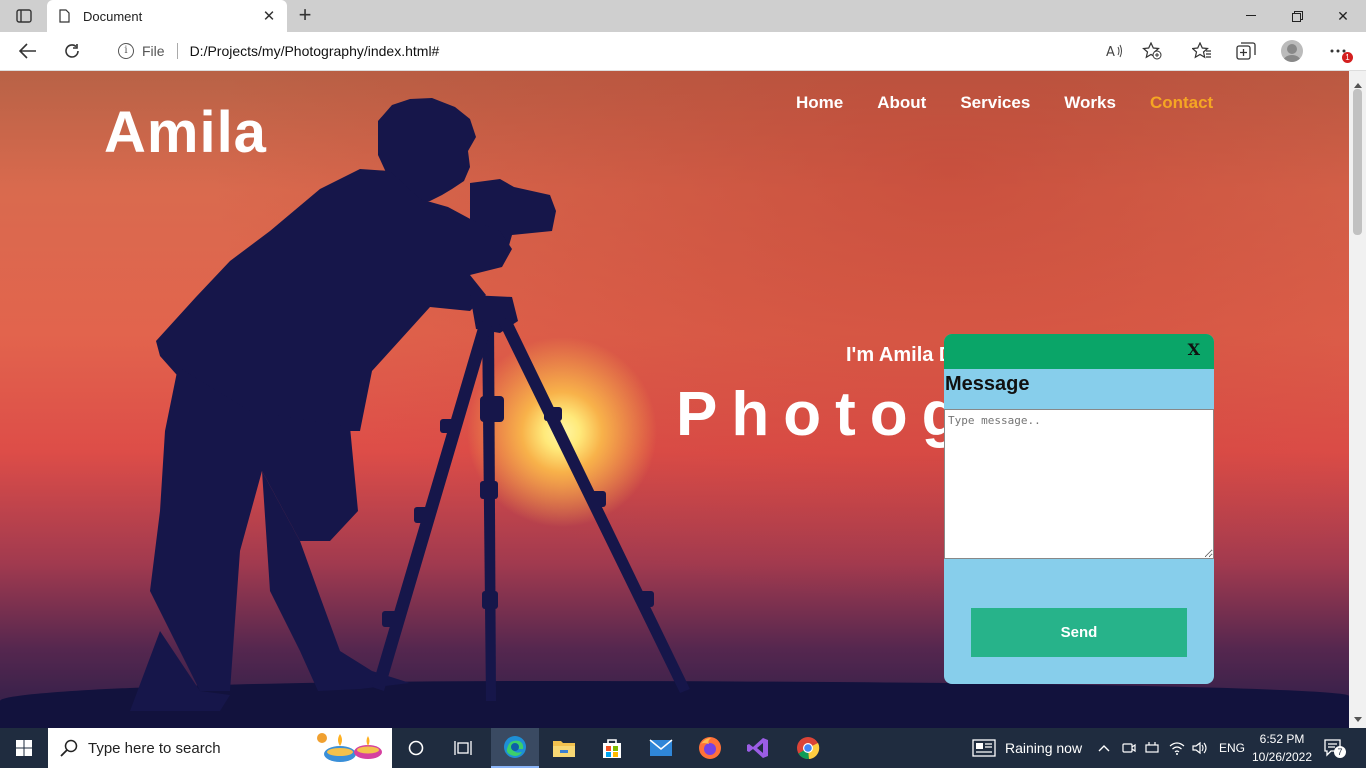 This screenshot has height=768, width=1366. Describe the element at coordinates (683, 16) in the screenshot. I see `browser-tab-bar: Document ✕ + ✕` at that location.